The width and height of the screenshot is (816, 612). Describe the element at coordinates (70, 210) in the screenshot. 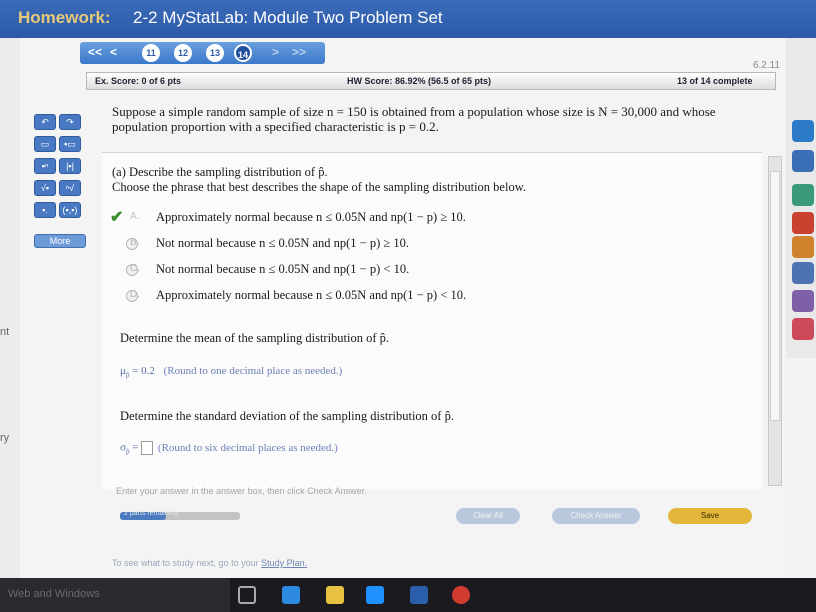

I see `interval-icon: (▪,▪)` at that location.